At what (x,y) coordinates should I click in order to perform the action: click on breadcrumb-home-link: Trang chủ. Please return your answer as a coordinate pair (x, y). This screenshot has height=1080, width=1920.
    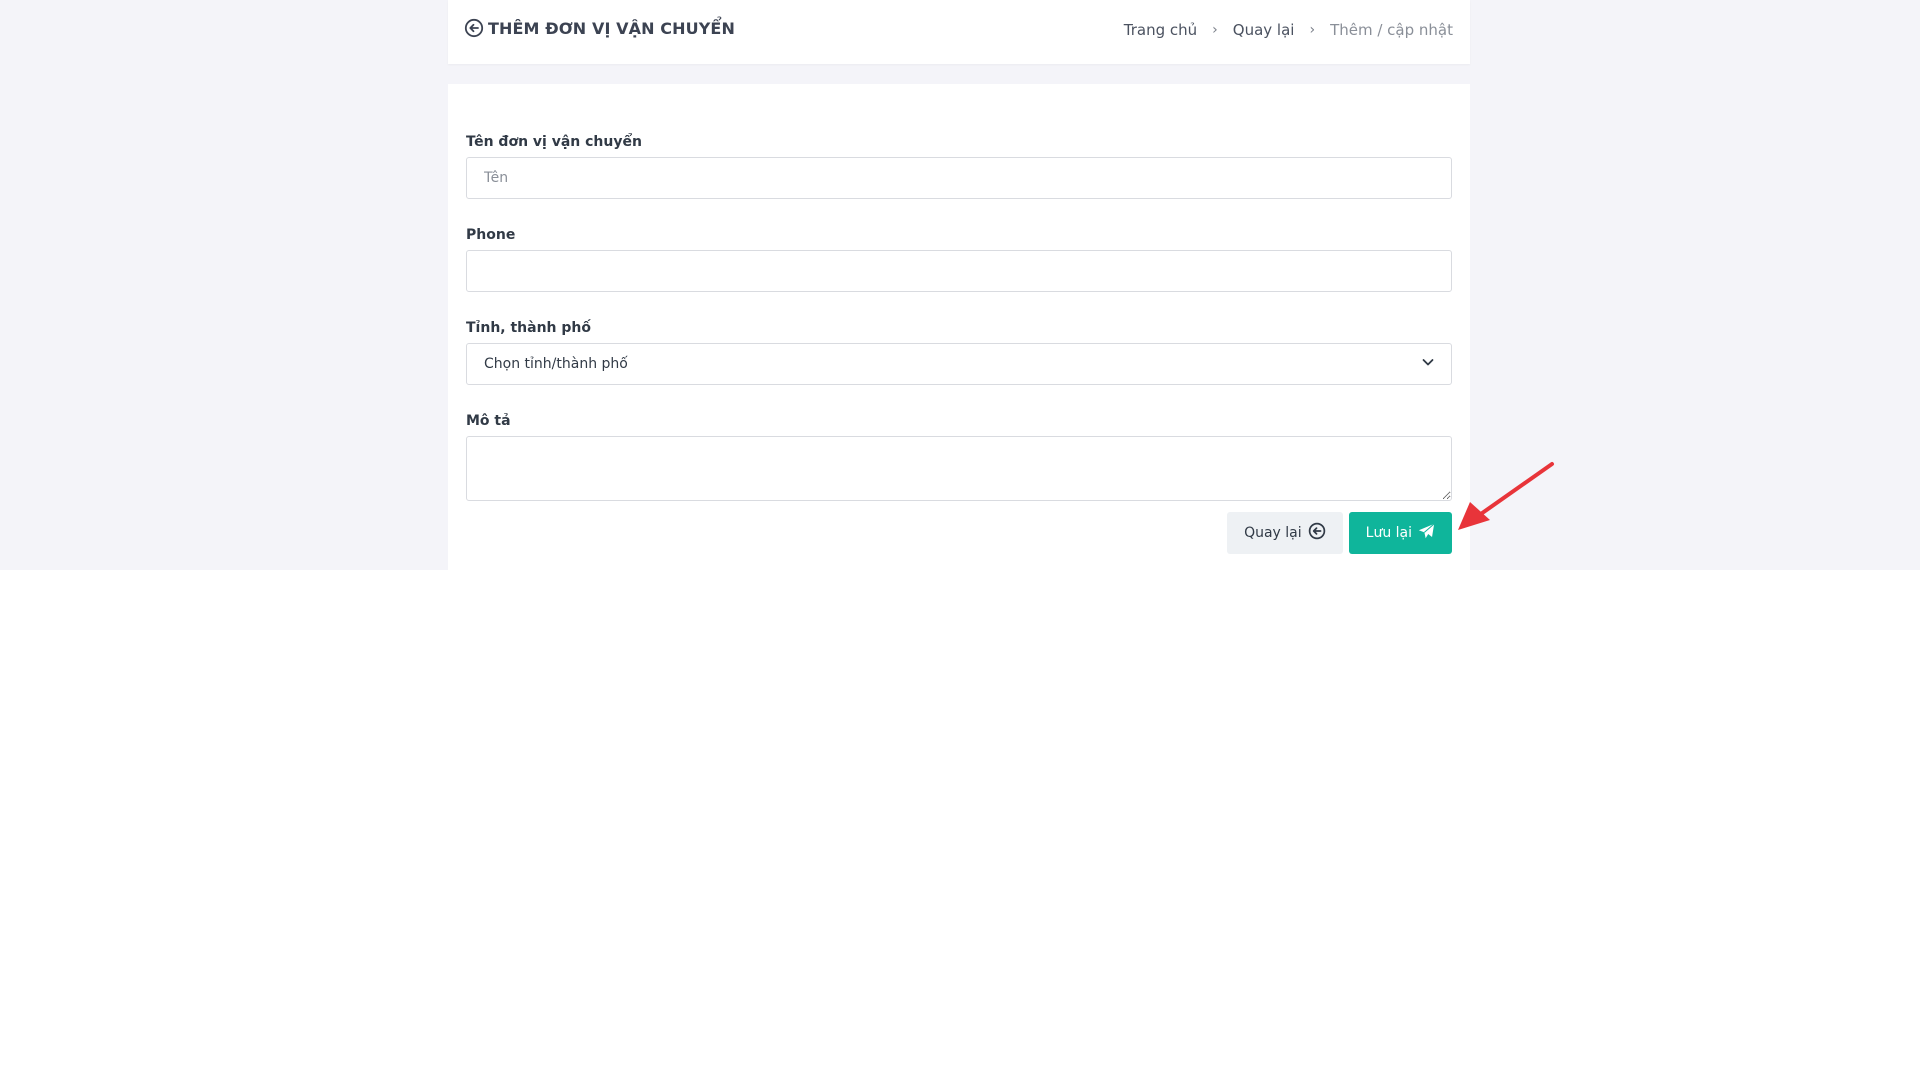
    Looking at the image, I should click on (1160, 30).